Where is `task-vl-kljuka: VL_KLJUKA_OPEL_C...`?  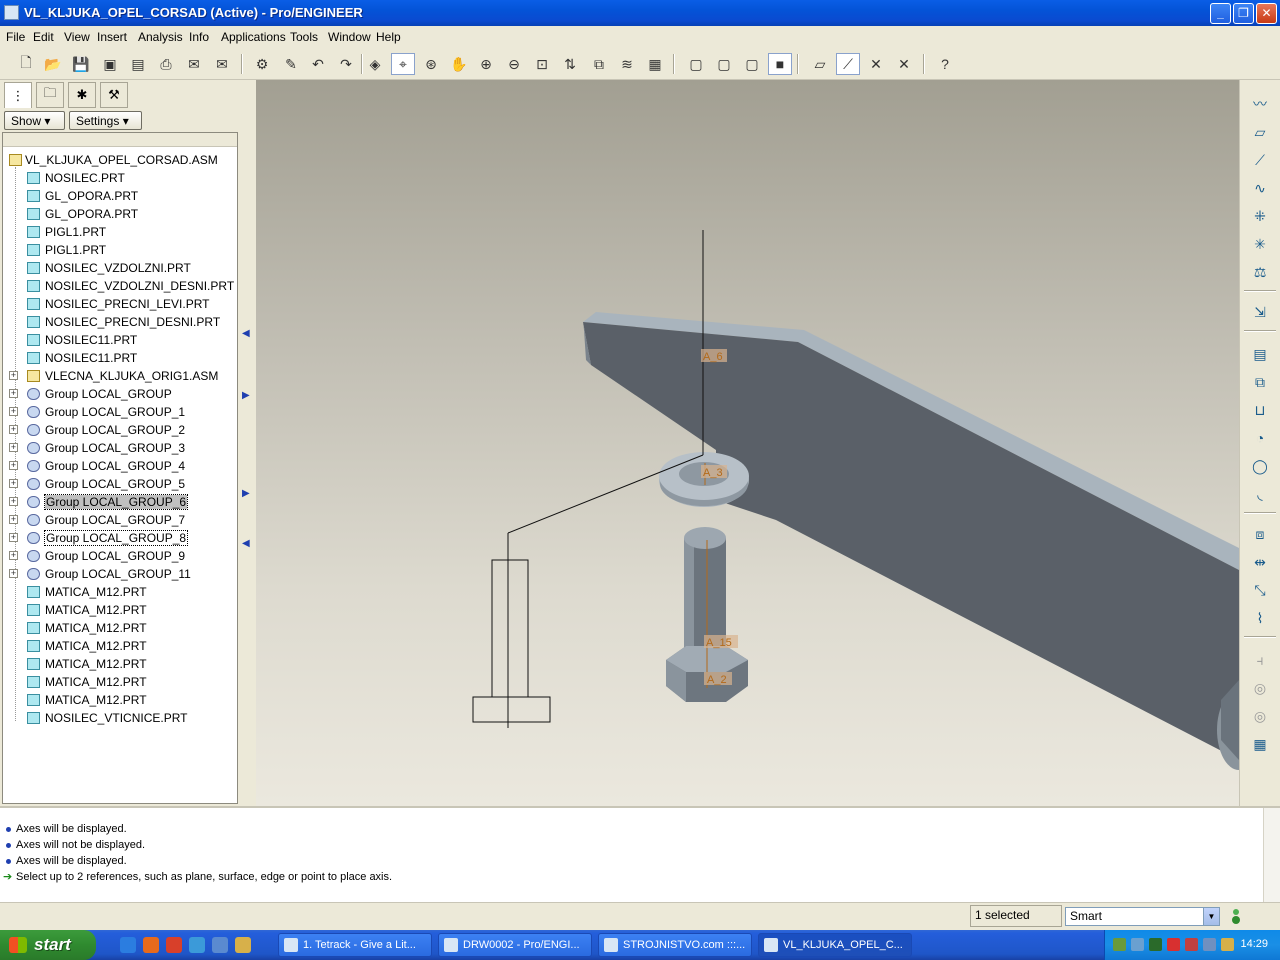
task-vl-kljuka: VL_KLJUKA_OPEL_C... is located at coordinates (835, 945).